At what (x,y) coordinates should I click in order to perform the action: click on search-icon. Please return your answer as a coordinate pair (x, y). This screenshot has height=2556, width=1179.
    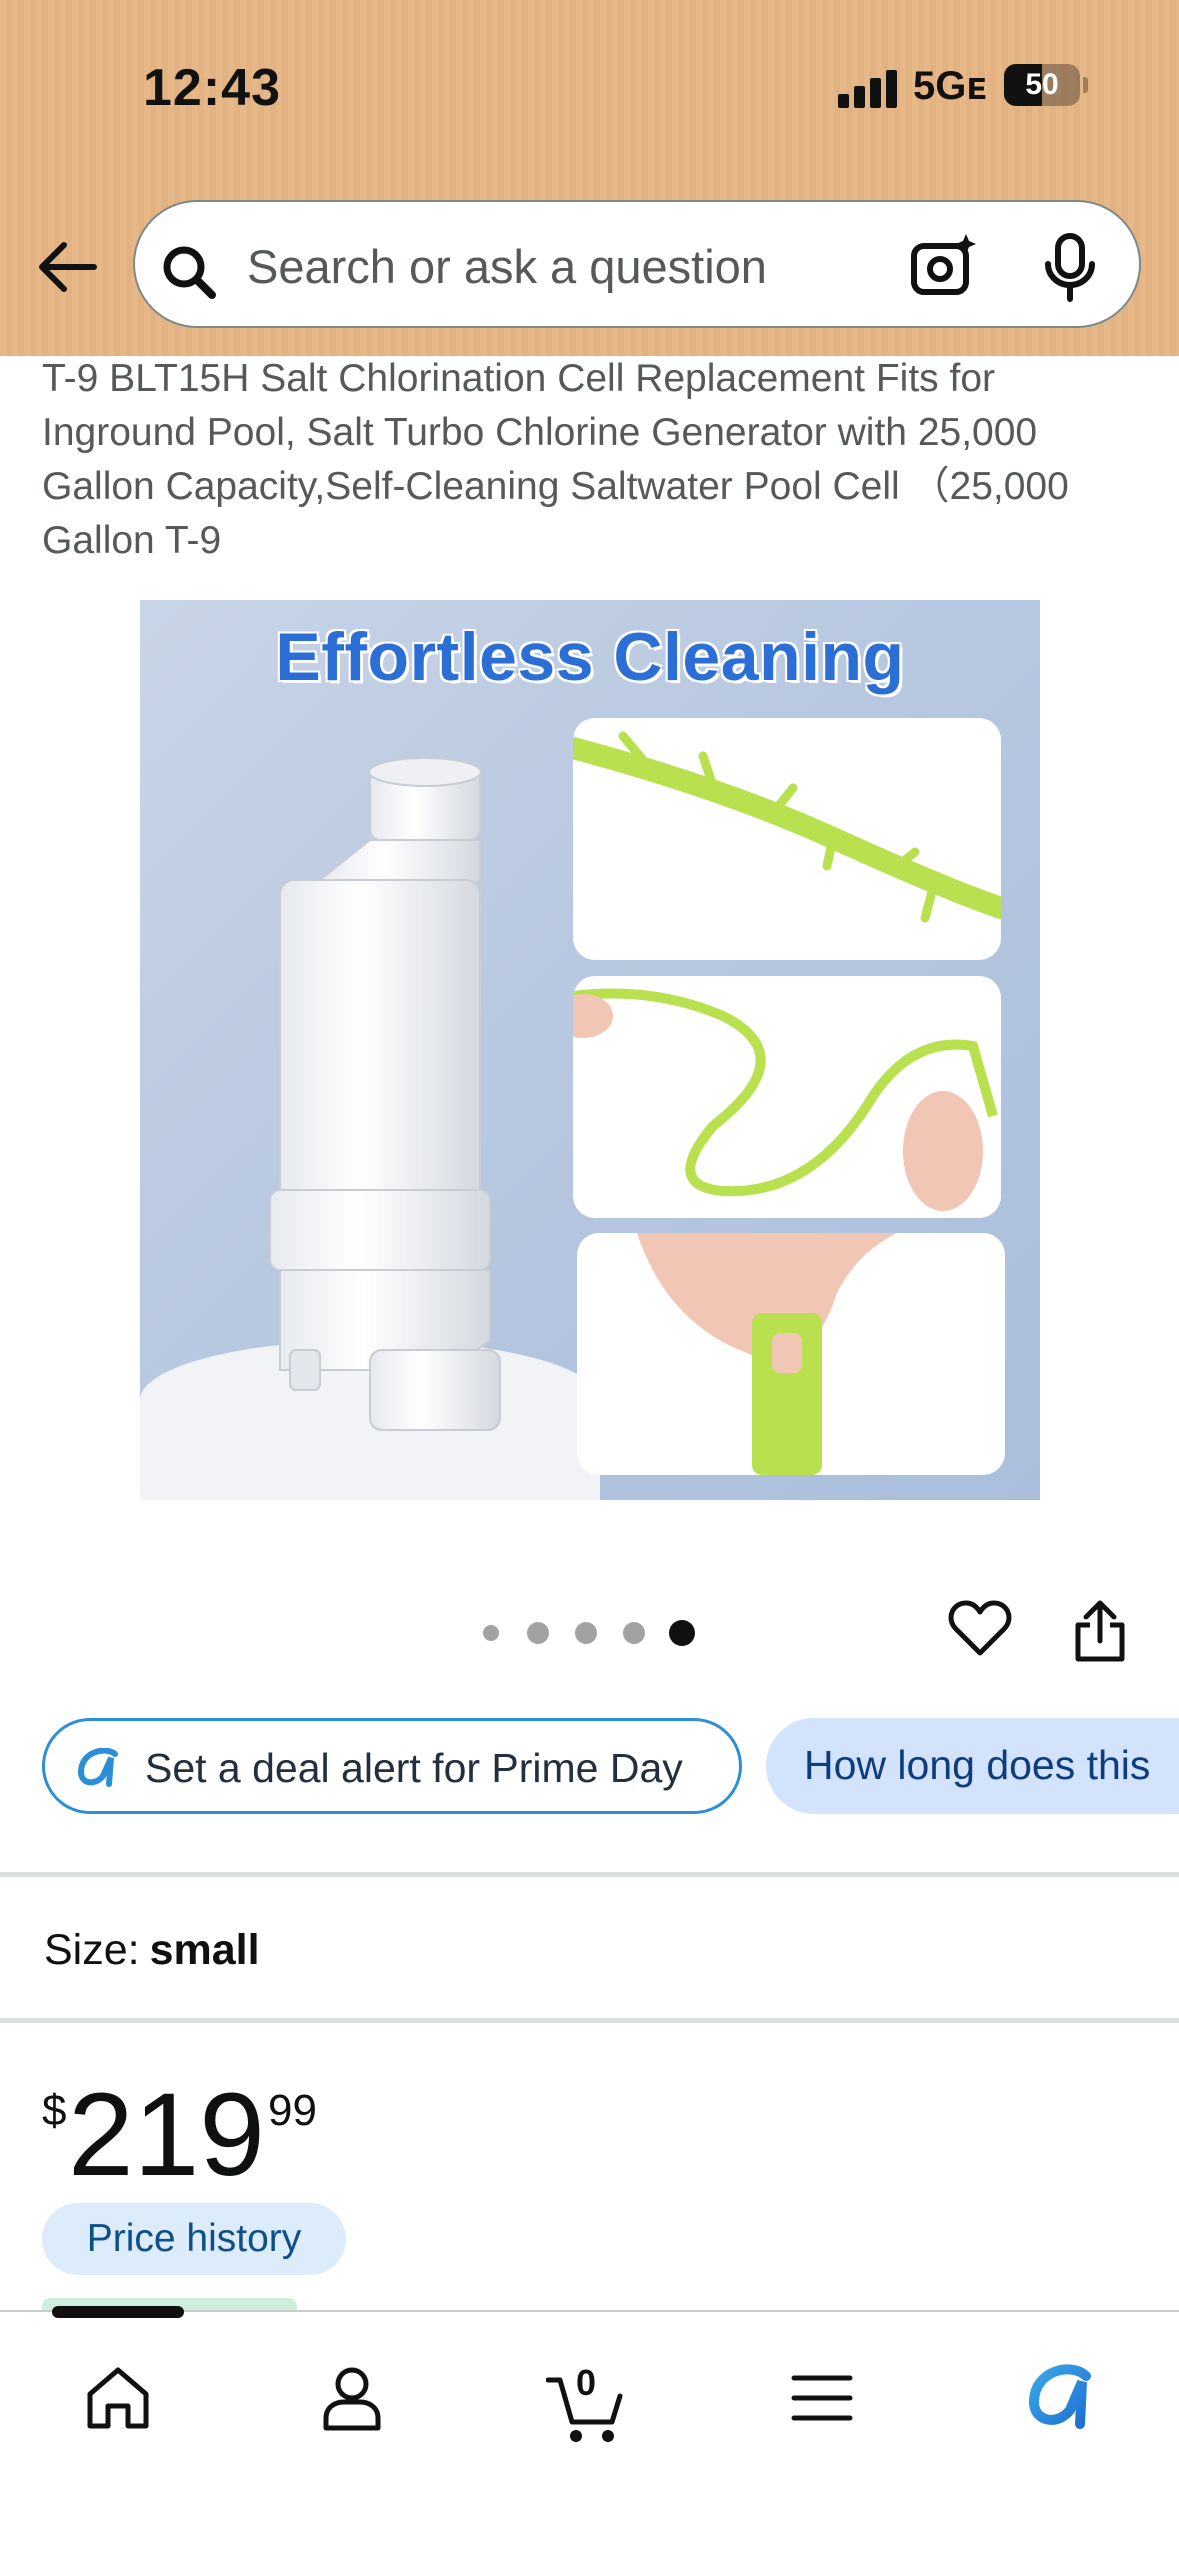
    Looking at the image, I should click on (189, 272).